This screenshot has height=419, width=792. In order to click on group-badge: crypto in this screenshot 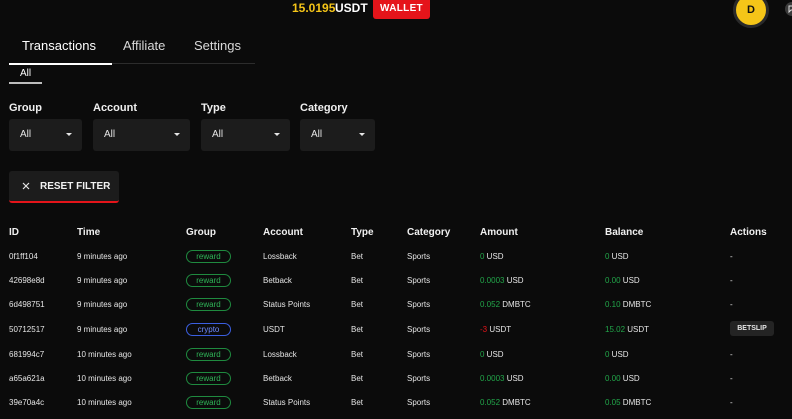, I will do `click(208, 329)`.